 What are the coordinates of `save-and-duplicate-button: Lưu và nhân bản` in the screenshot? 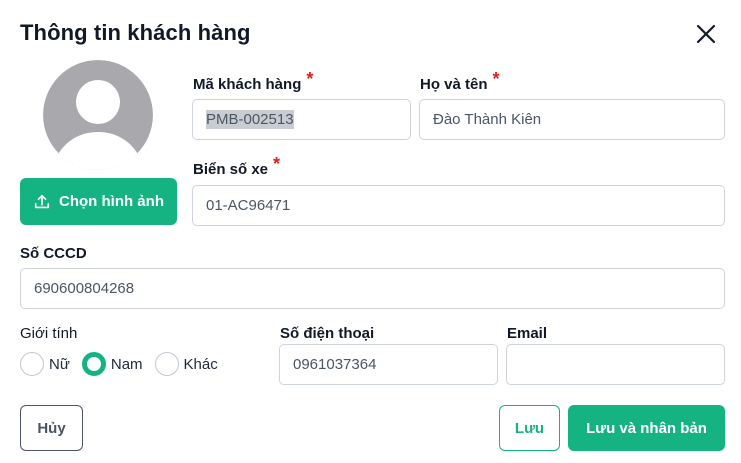 It's located at (646, 428).